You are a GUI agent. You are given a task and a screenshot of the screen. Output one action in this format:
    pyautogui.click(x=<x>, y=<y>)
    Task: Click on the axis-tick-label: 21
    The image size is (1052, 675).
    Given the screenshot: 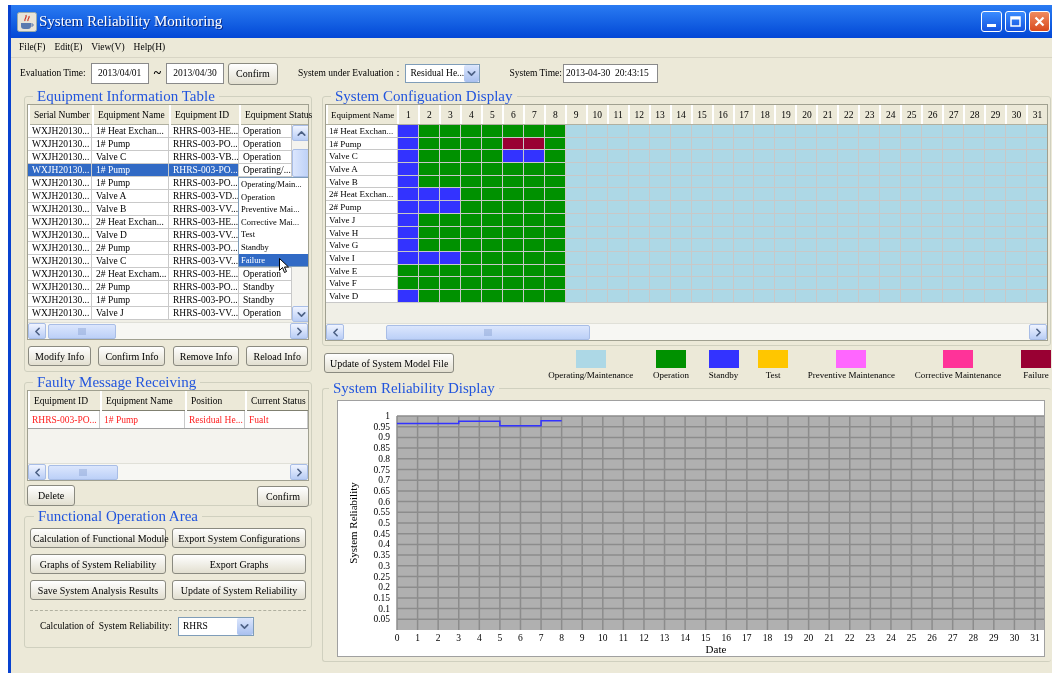 What is the action you would take?
    pyautogui.click(x=829, y=638)
    